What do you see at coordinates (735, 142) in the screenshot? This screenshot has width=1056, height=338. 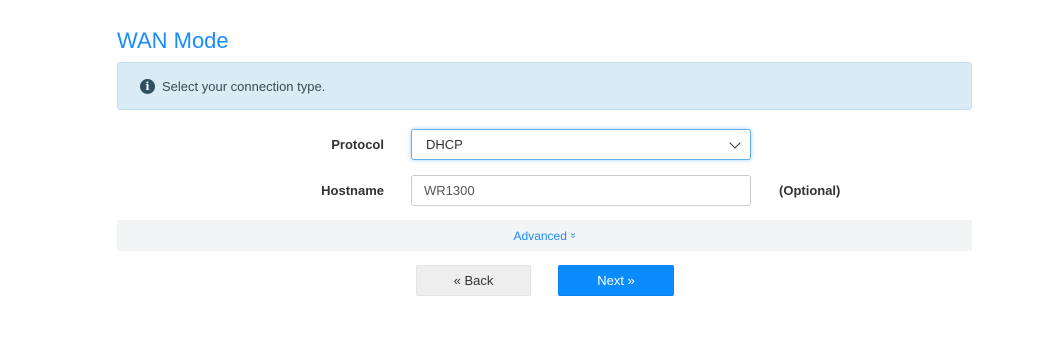 I see `chevron-down-icon` at bounding box center [735, 142].